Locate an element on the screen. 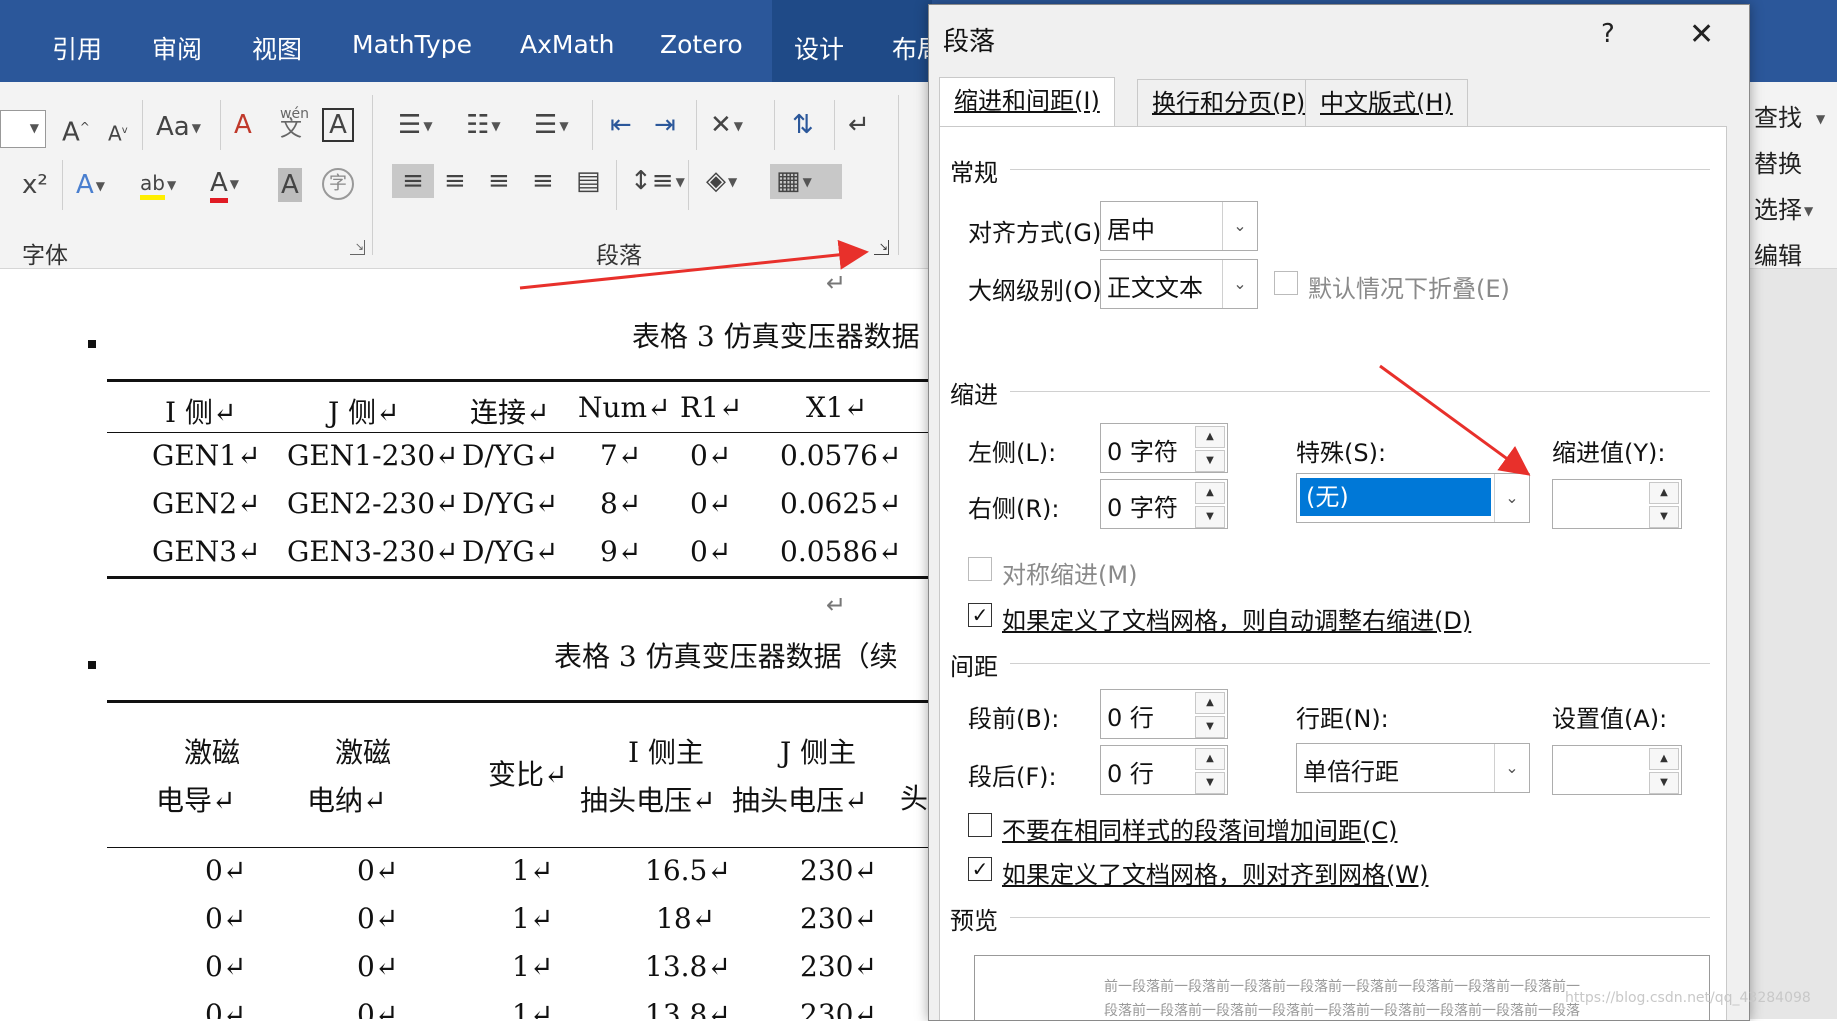  table2-header: 变比↵ is located at coordinates (528, 774).